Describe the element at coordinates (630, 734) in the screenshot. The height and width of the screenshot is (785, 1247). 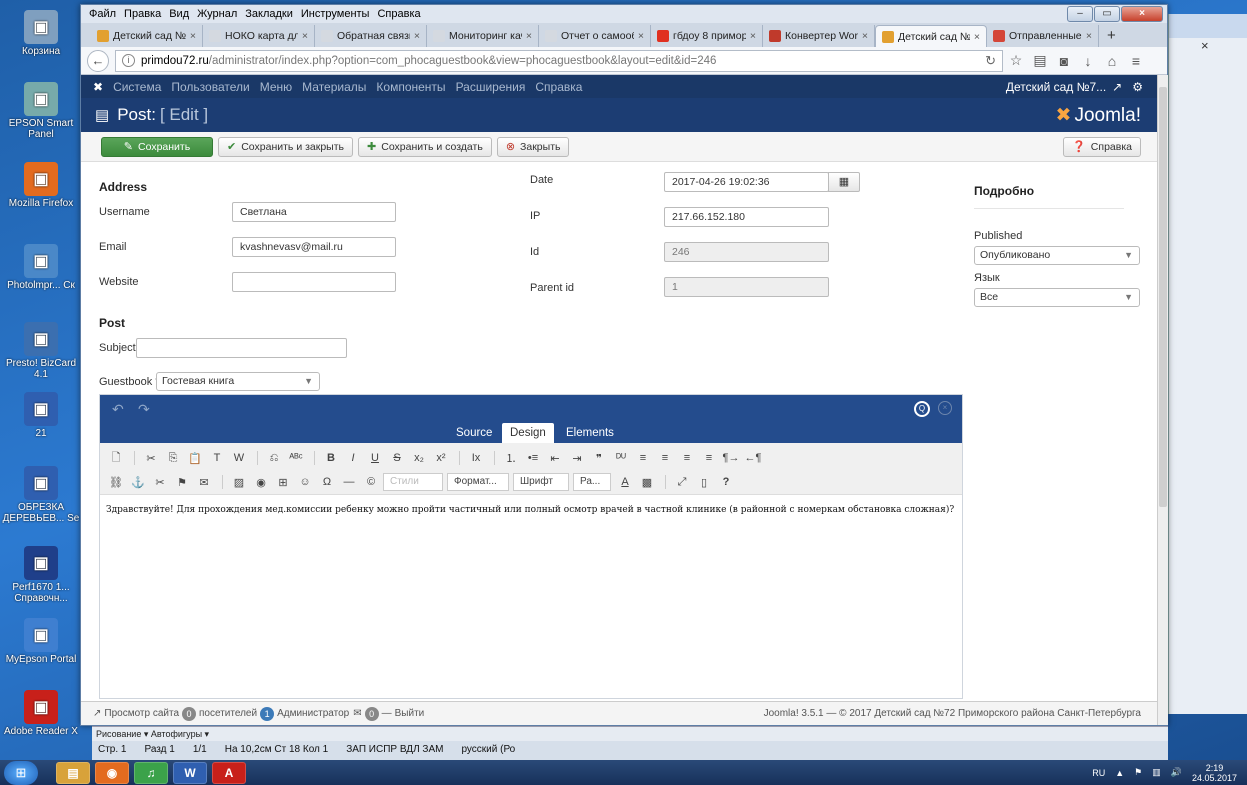
I see `word-drawing-toolbar: Рисование ▾ Автофигуры ▾` at that location.